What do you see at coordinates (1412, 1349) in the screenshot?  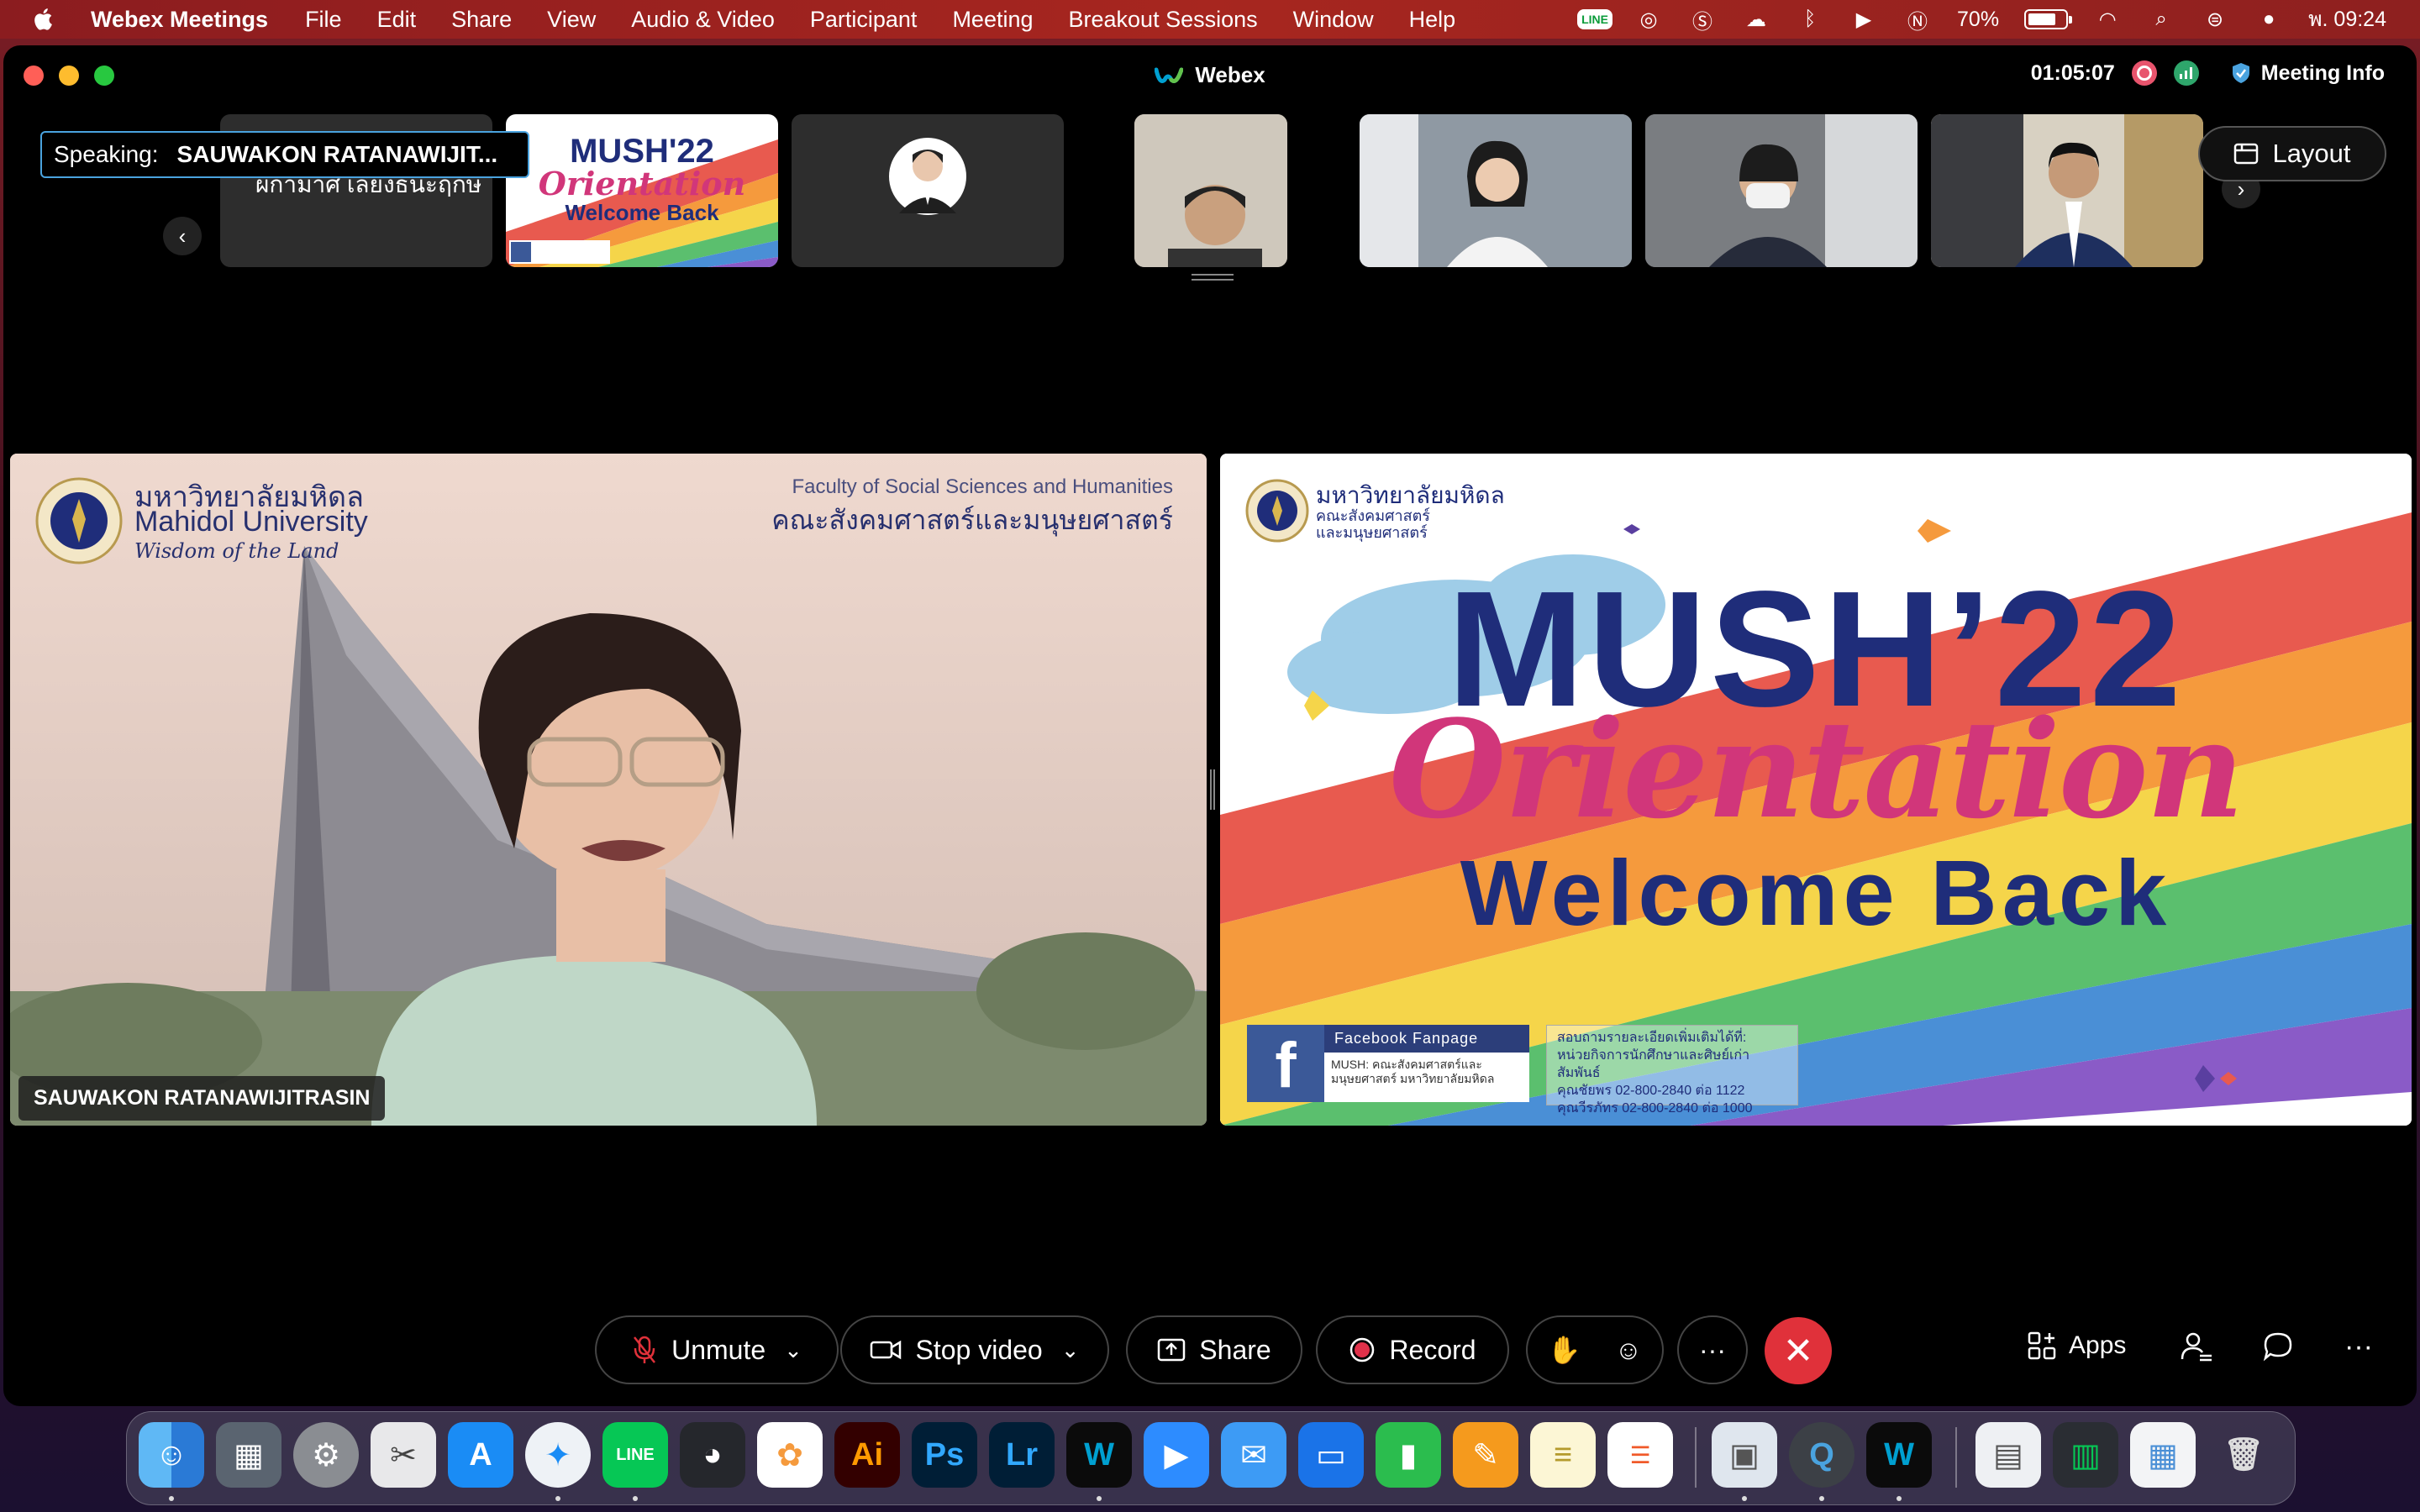 I see `record-button: Record` at bounding box center [1412, 1349].